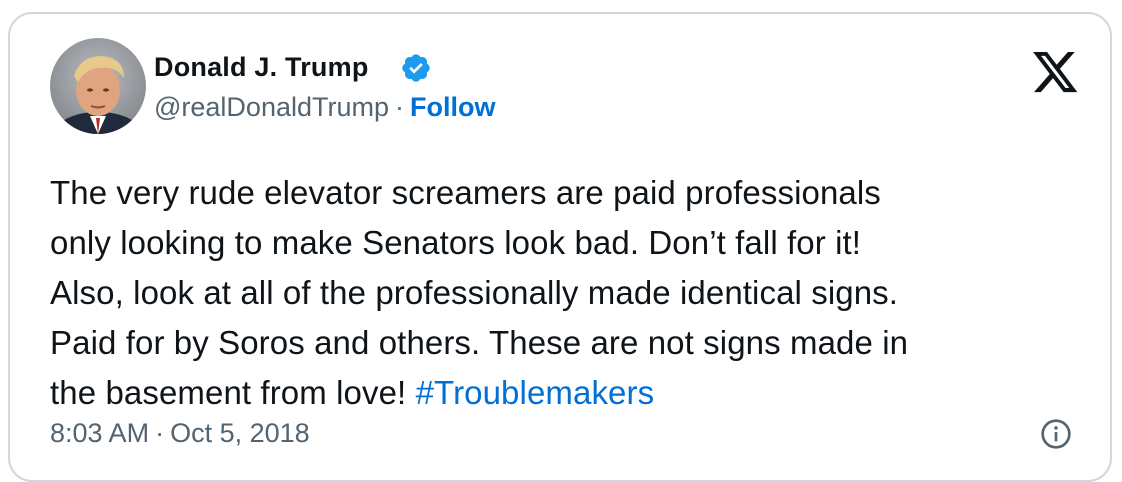 This screenshot has width=1122, height=482. I want to click on info-icon, so click(1056, 434).